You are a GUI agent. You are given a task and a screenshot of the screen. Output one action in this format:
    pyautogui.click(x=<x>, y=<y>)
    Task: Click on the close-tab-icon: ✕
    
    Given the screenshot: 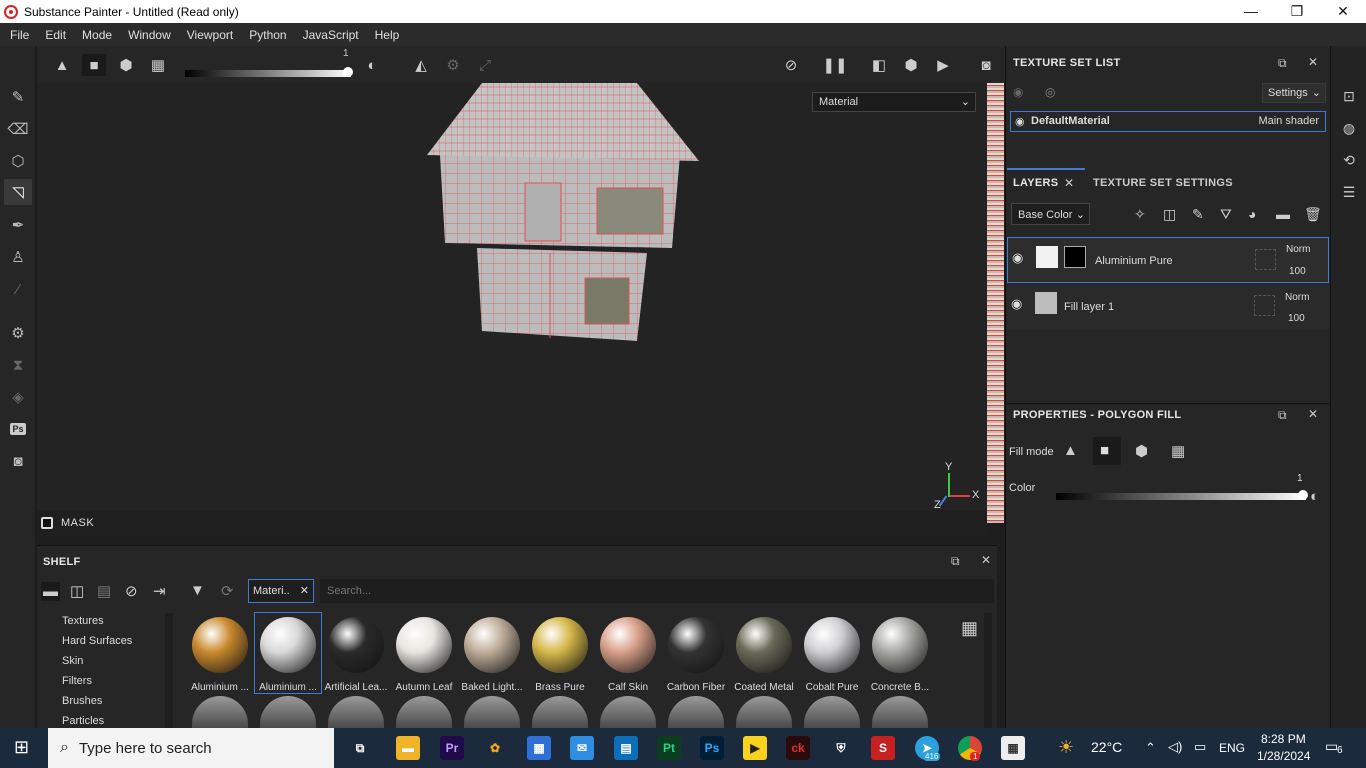 What is the action you would take?
    pyautogui.click(x=1069, y=183)
    